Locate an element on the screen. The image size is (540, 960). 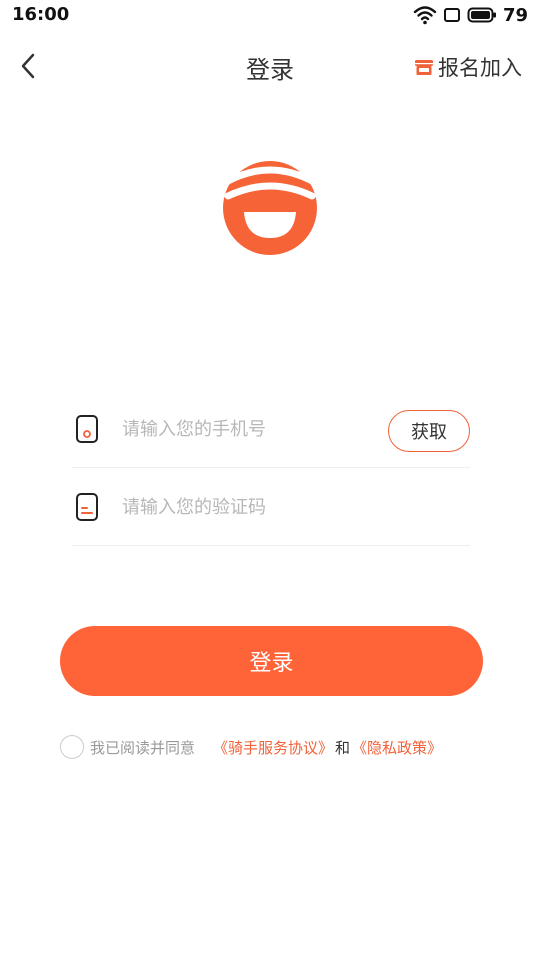
status-time: 16:00 is located at coordinates (41, 14).